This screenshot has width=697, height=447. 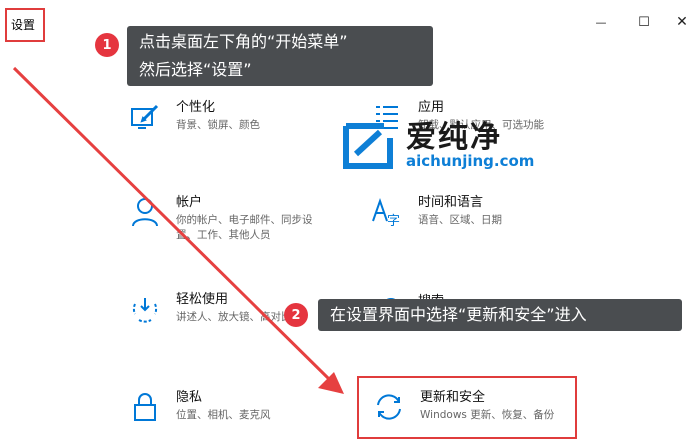 What do you see at coordinates (280, 56) in the screenshot?
I see `annotation-tooltip-1: 点击桌面左下角的“开始菜单” 然后选择“设置”` at bounding box center [280, 56].